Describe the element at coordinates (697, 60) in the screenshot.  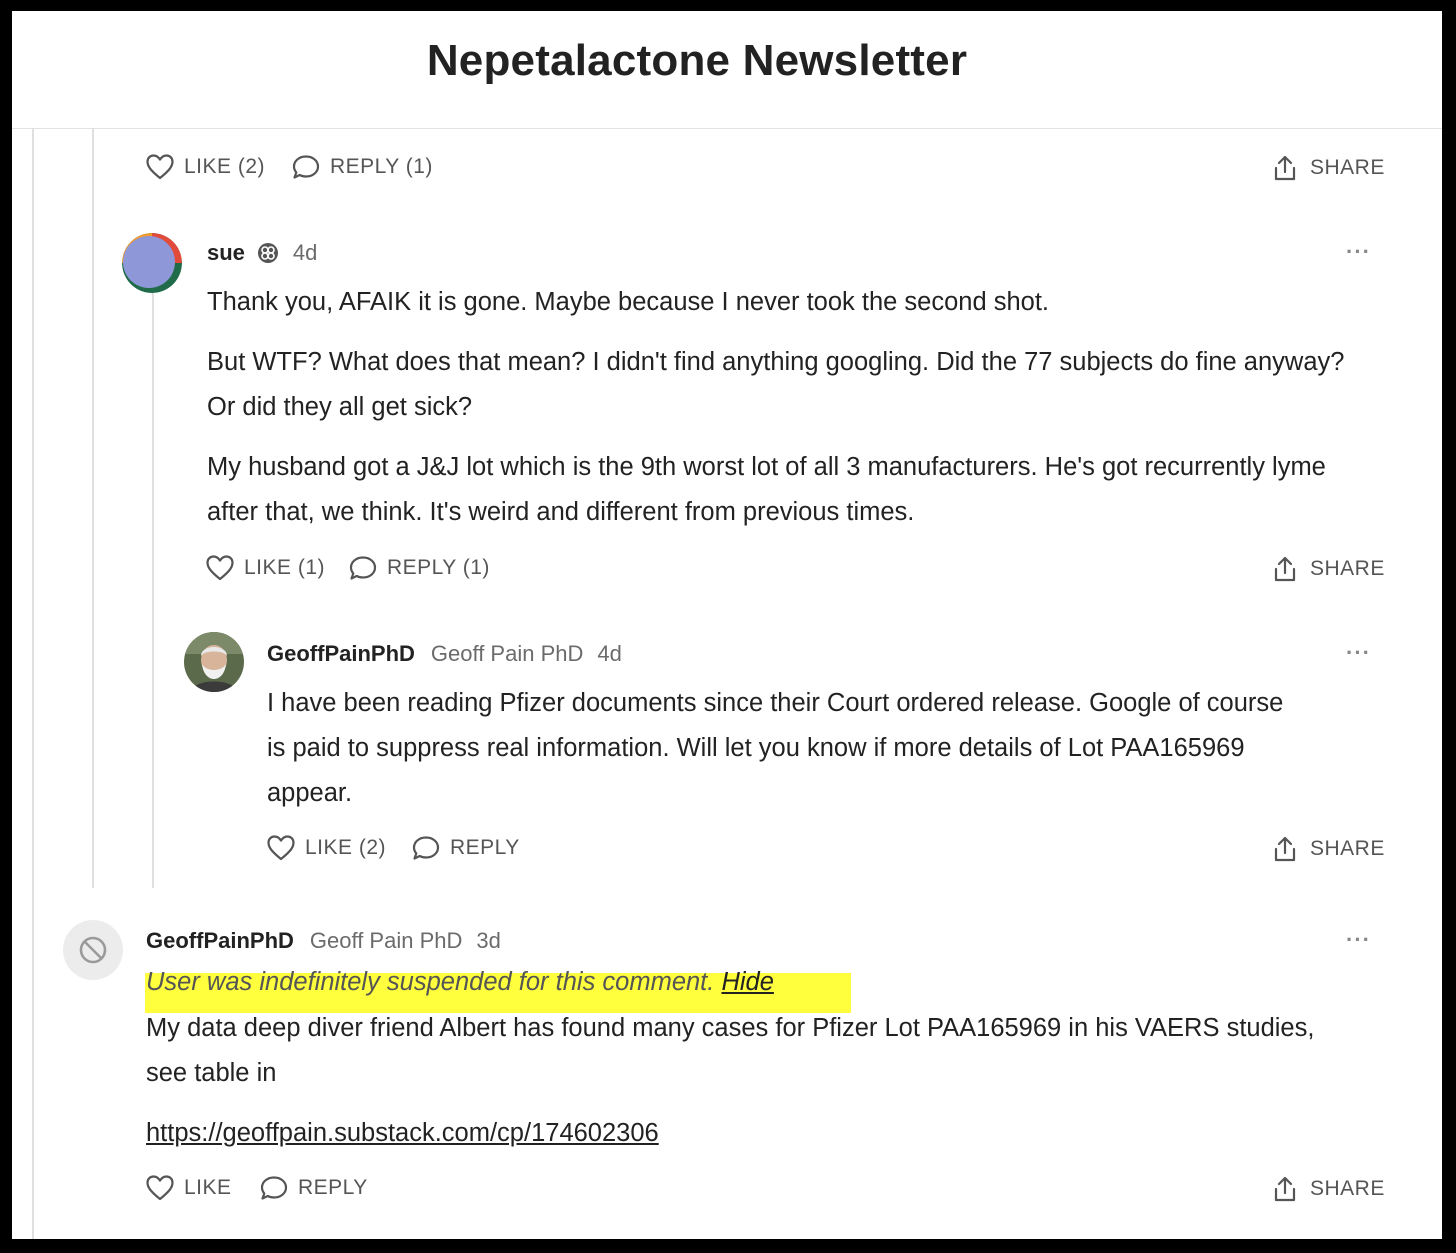
I see `page-title: Nepetalactone Newsletter` at that location.